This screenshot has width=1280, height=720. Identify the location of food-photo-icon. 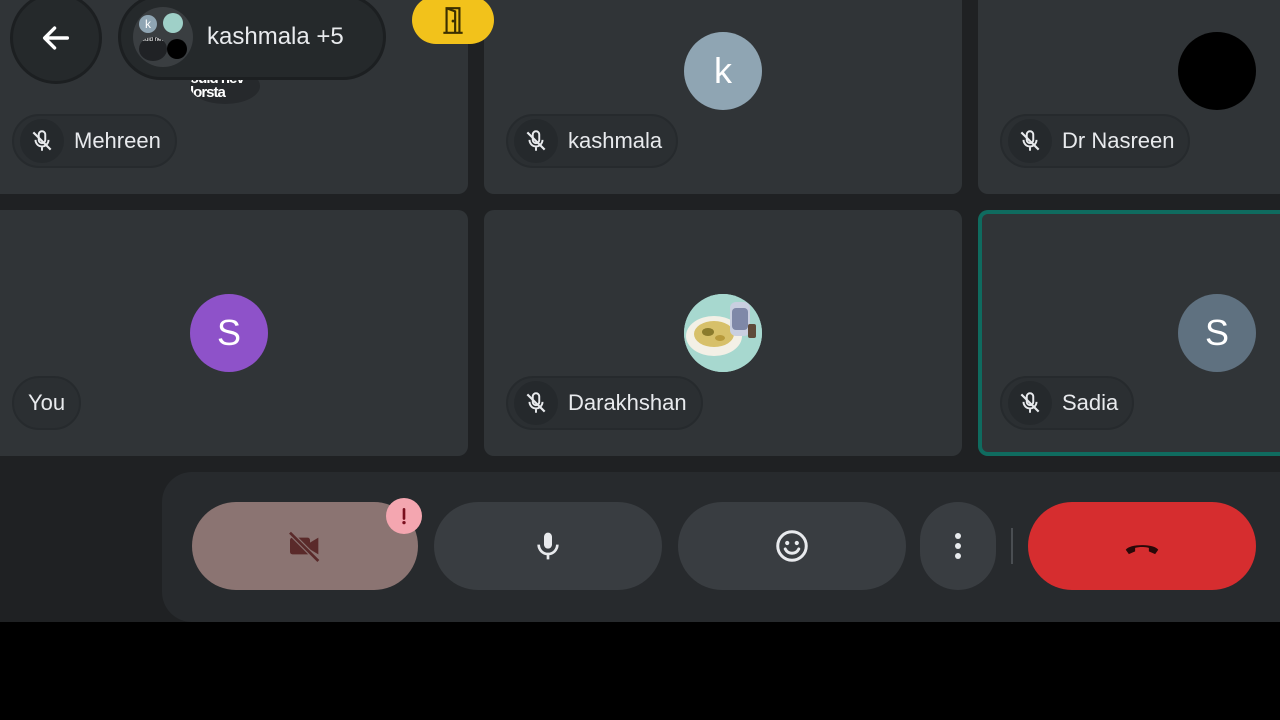
(723, 333).